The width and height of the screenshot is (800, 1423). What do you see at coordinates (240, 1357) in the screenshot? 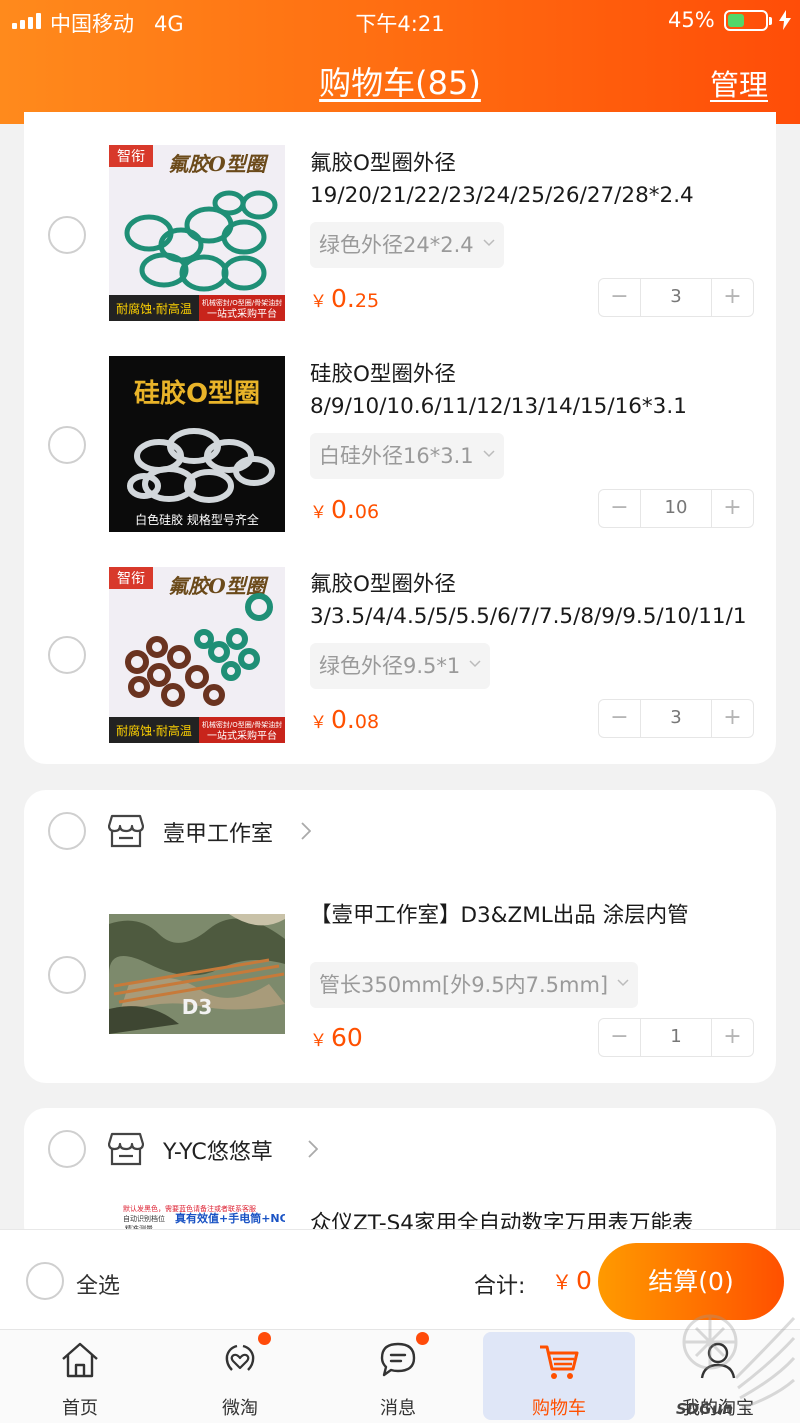
I see `weitao-icon` at bounding box center [240, 1357].